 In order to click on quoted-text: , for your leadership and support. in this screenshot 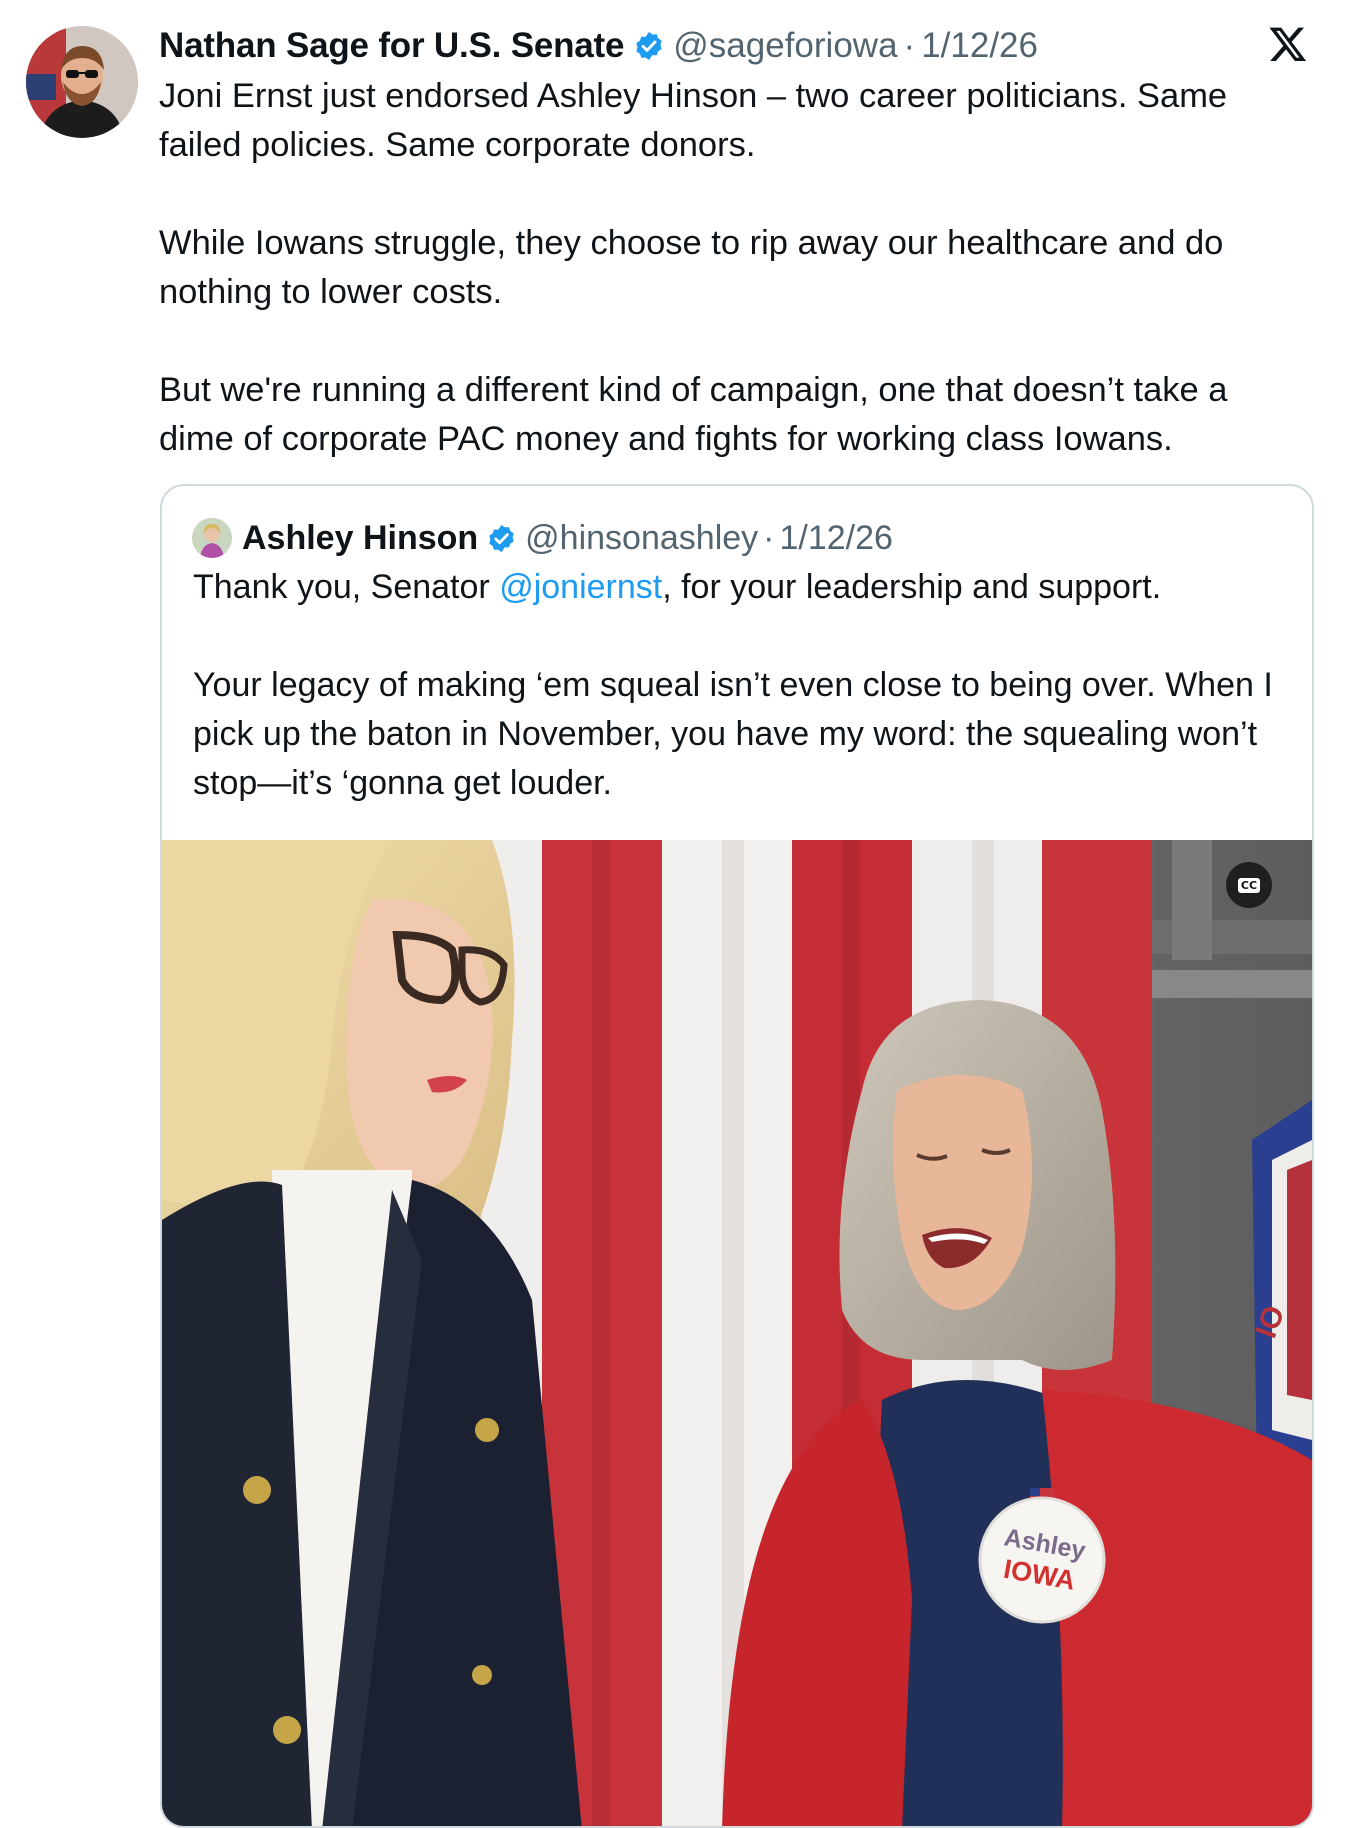, I will do `click(912, 587)`.